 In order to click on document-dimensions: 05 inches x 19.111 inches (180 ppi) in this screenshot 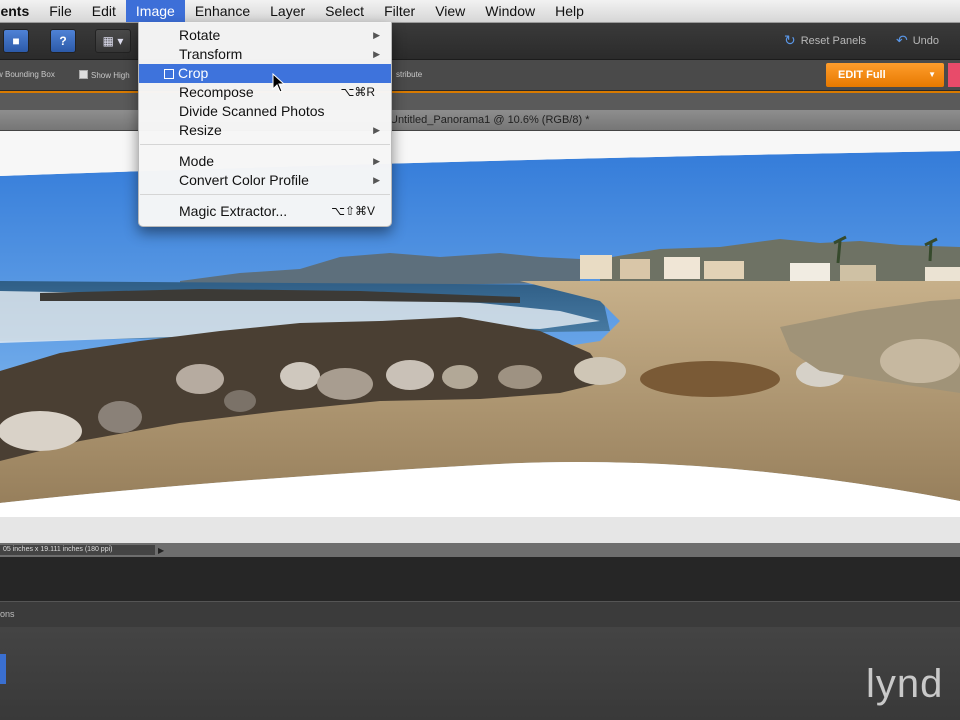, I will do `click(77, 550)`.